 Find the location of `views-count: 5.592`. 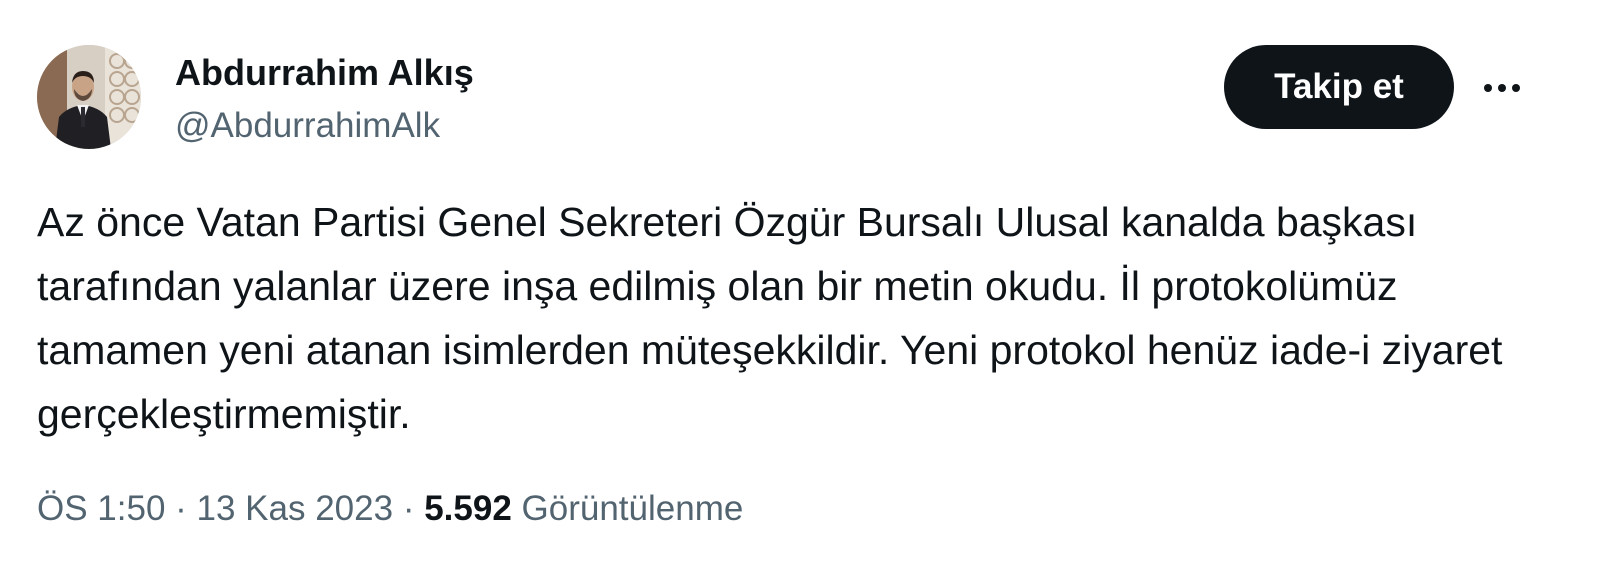

views-count: 5.592 is located at coordinates (468, 508).